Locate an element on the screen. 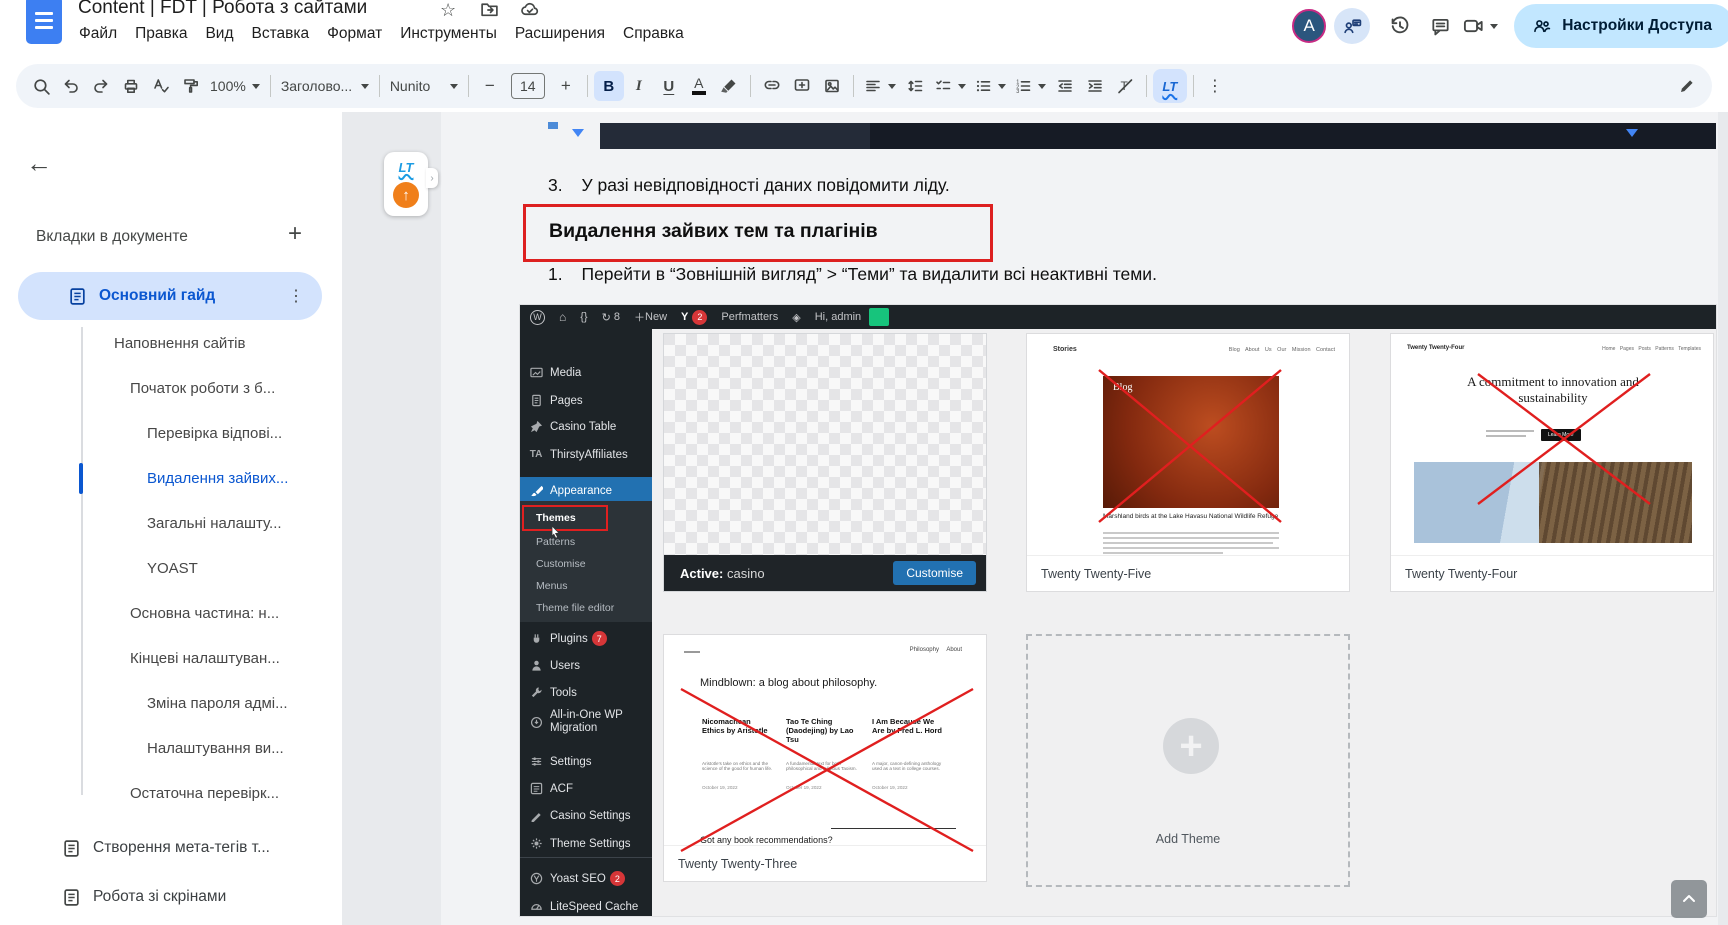 Image resolution: width=1728 pixels, height=925 pixels. list-number: 3. is located at coordinates (555, 185).